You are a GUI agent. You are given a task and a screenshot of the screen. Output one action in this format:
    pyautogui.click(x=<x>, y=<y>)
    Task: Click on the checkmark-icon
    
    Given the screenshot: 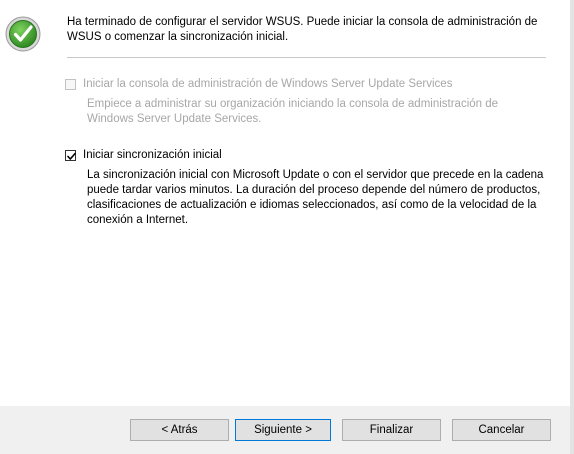 What is the action you would take?
    pyautogui.click(x=71, y=156)
    